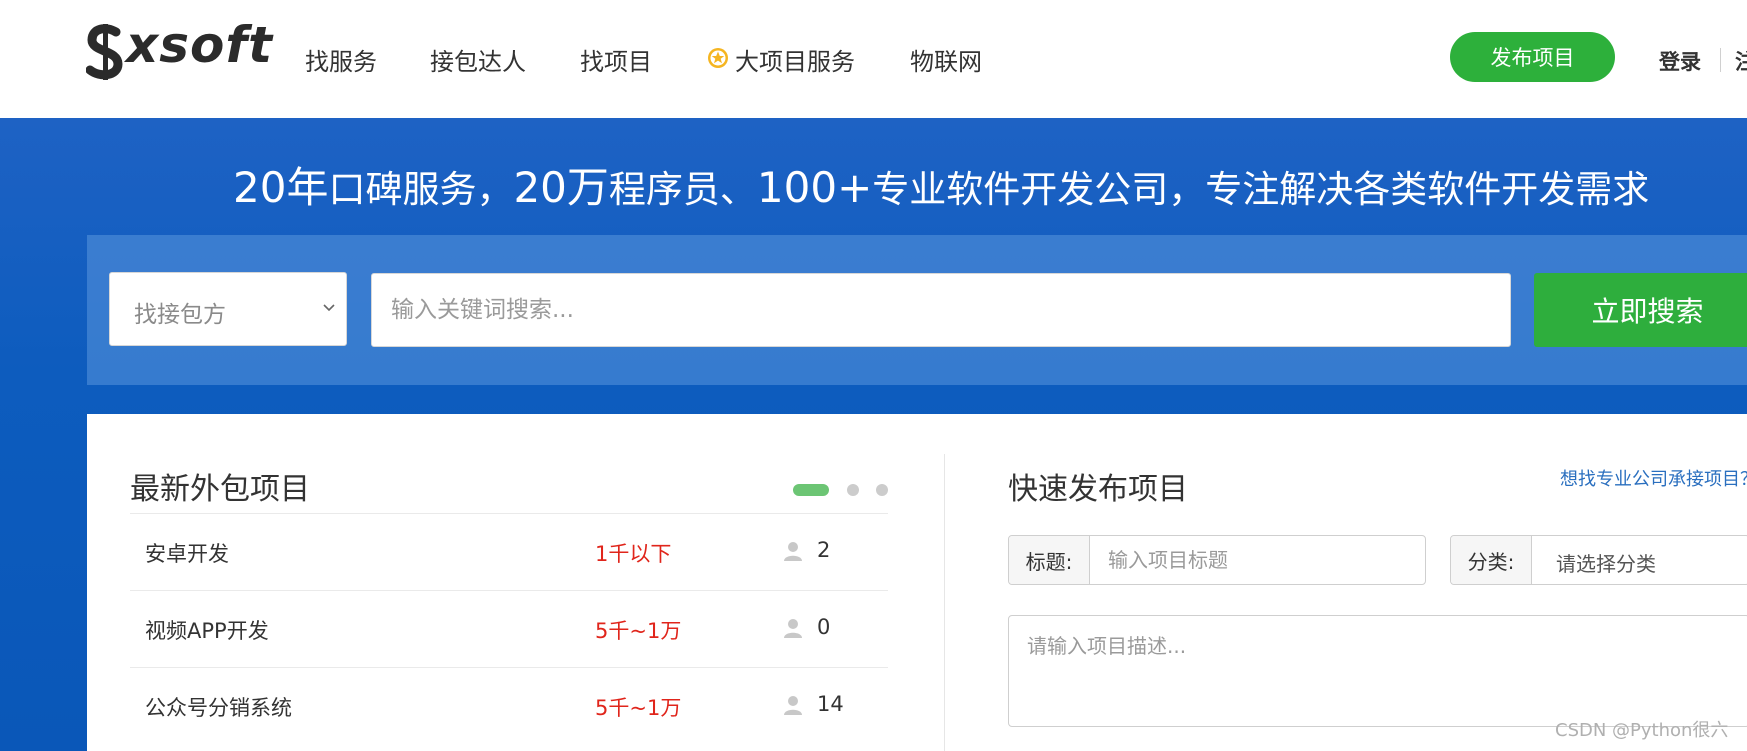  Describe the element at coordinates (478, 59) in the screenshot. I see `nav-contractors: 接包达人` at that location.